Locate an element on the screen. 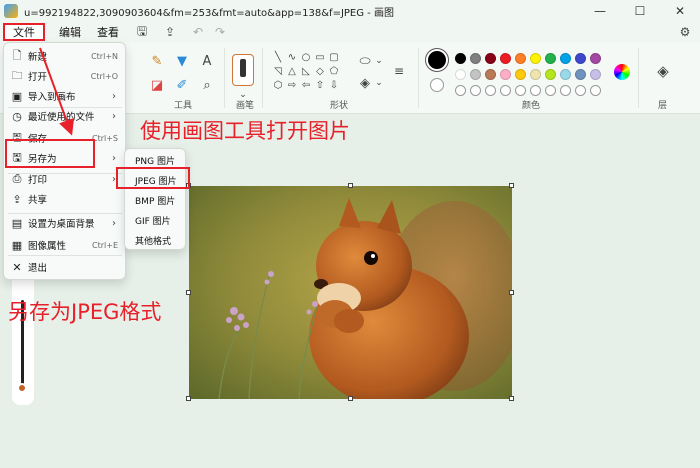 The height and width of the screenshot is (468, 700). file-menu-item: 🗀 打开 Ctrl+O is located at coordinates (65, 76).